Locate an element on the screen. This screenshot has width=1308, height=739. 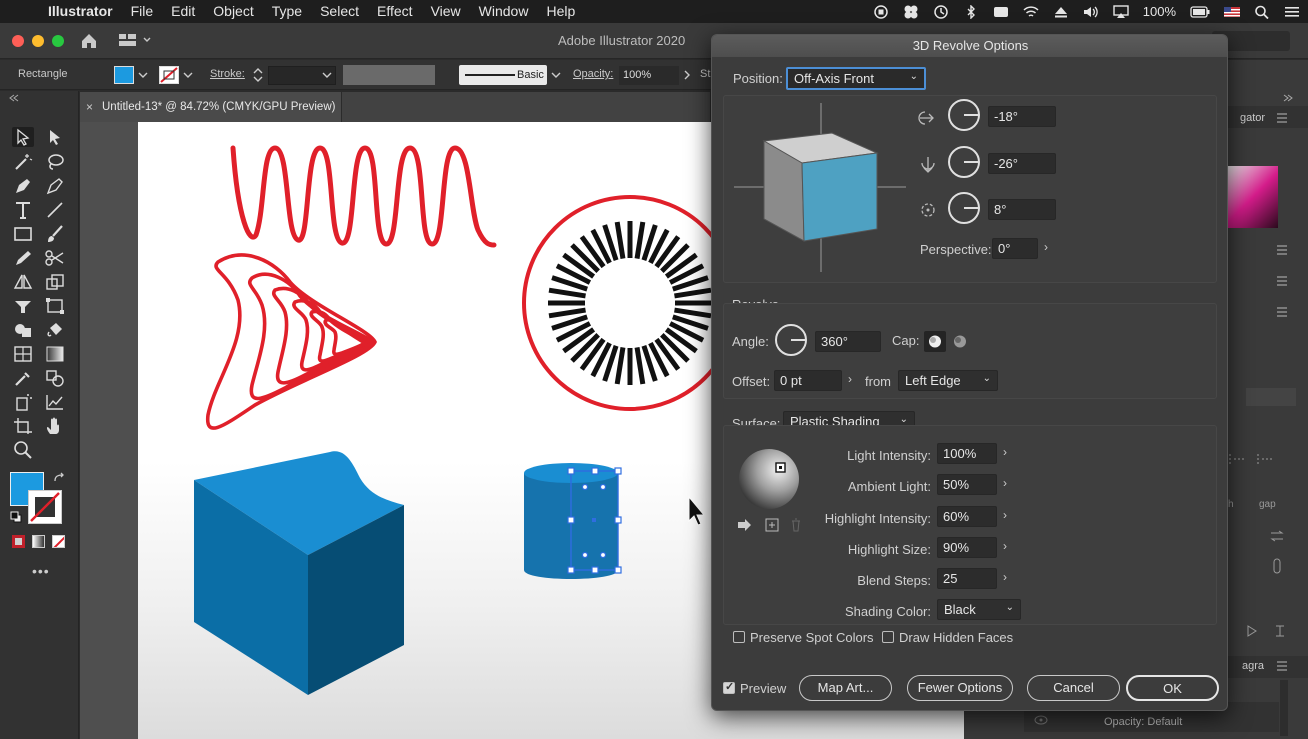
workspace-switcher-icon is located at coordinates (136, 40).